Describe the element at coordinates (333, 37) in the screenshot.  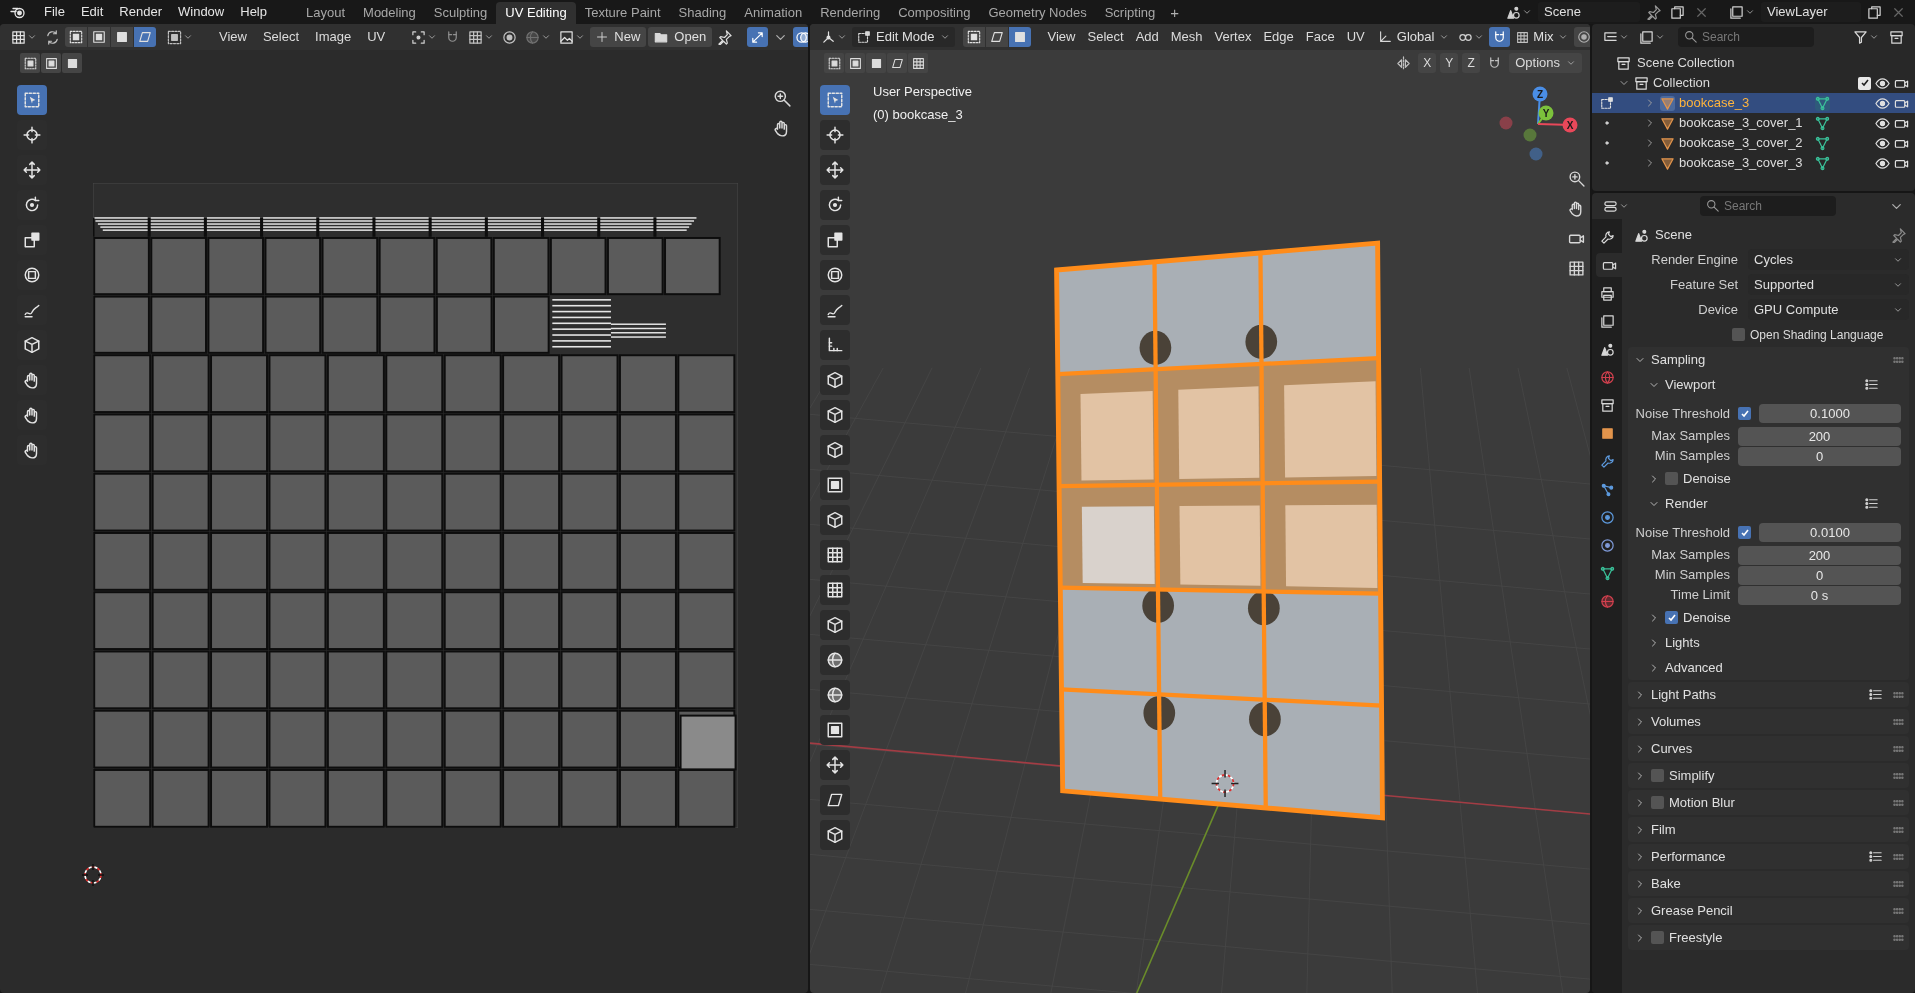
I see `menu-item: Image` at that location.